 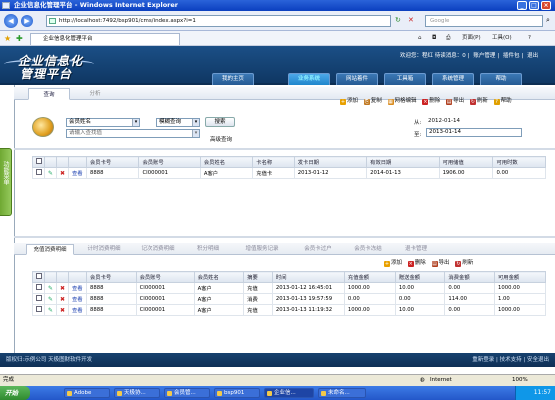 What do you see at coordinates (273, 162) in the screenshot?
I see `column-header: 卡名称` at bounding box center [273, 162].